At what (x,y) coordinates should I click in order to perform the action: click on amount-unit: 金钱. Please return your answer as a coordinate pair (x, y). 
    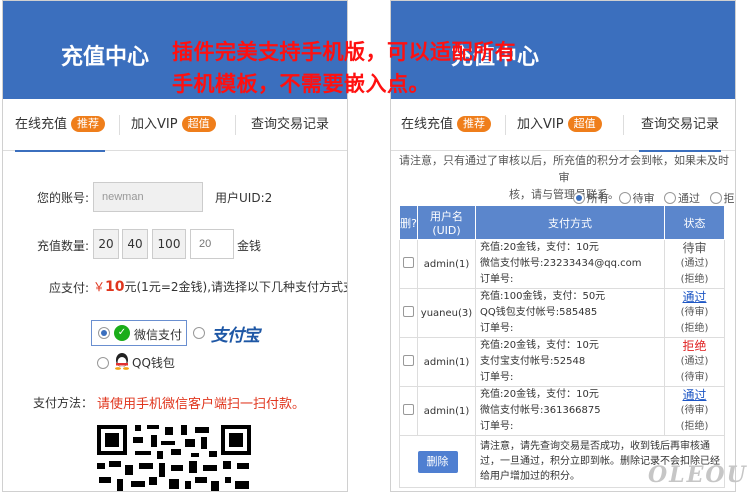
    Looking at the image, I should click on (249, 246).